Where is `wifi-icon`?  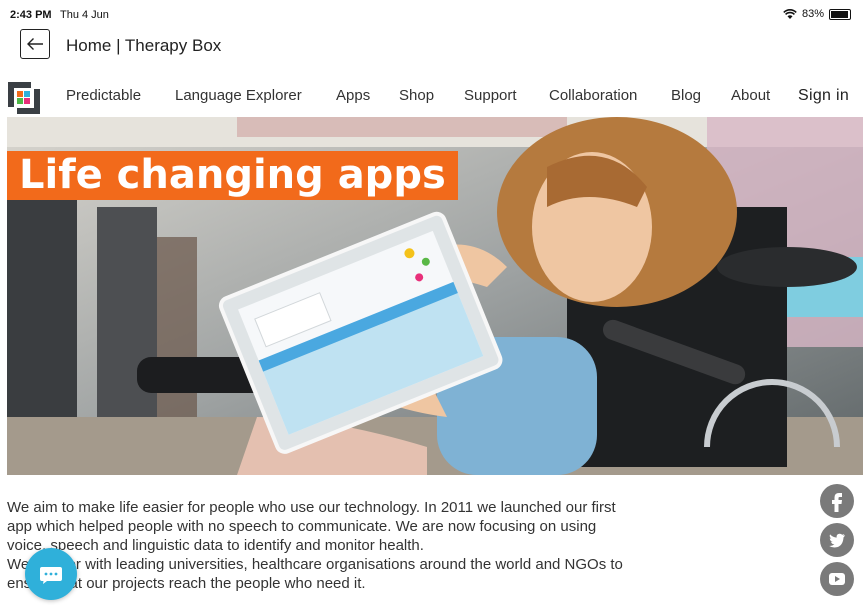
wifi-icon is located at coordinates (790, 13).